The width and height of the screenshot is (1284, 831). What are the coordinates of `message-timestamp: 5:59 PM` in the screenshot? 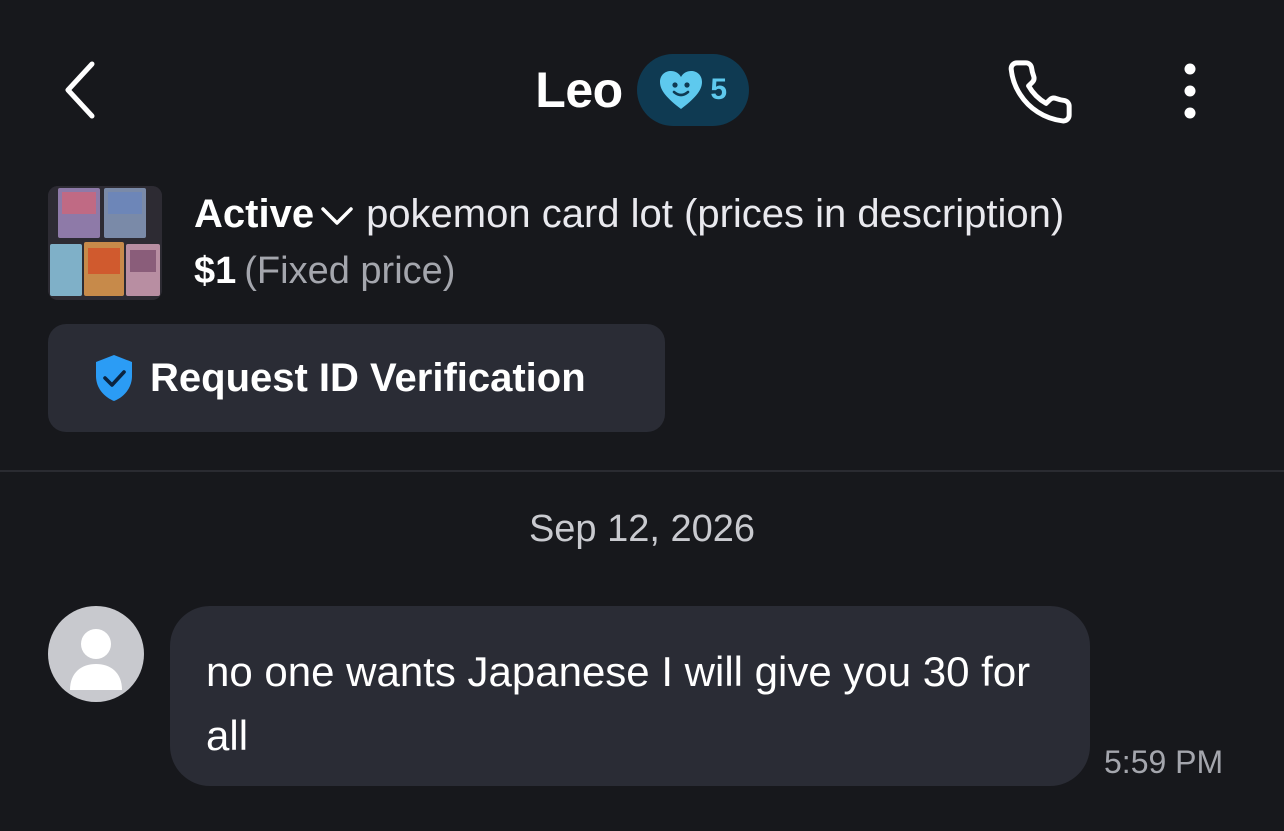 It's located at (1164, 762).